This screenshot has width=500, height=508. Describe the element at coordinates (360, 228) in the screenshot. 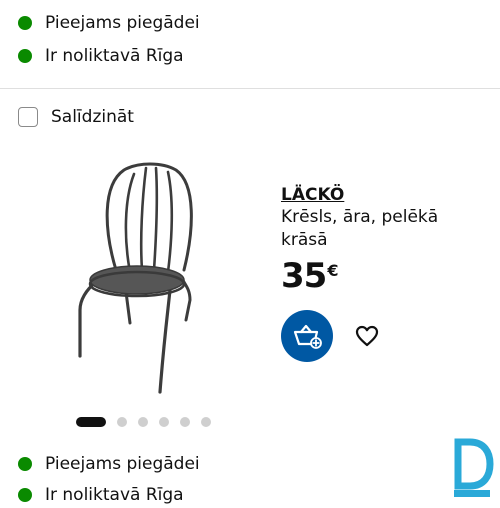

I see `product-description: Krēsls, āra, pelēkā krāsā` at that location.